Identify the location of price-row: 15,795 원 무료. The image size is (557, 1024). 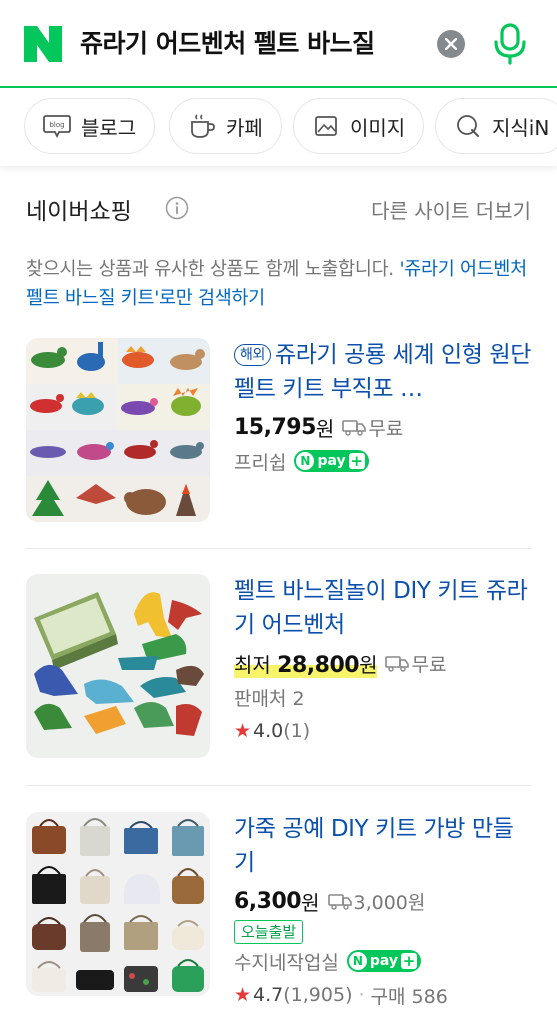
(384, 427).